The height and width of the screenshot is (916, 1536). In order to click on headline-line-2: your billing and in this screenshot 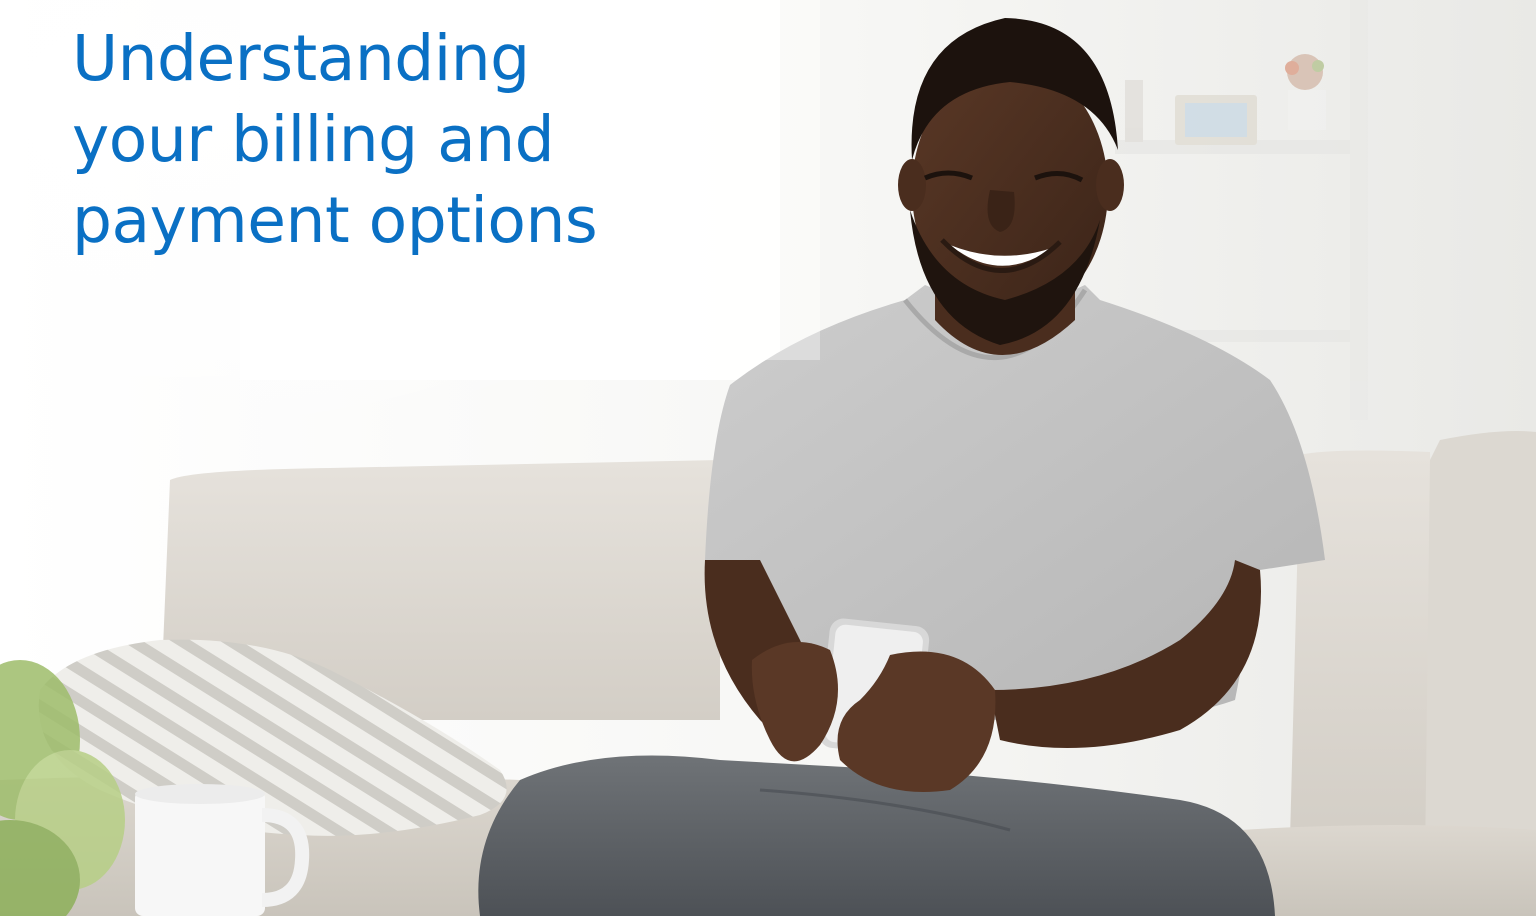, I will do `click(313, 139)`.